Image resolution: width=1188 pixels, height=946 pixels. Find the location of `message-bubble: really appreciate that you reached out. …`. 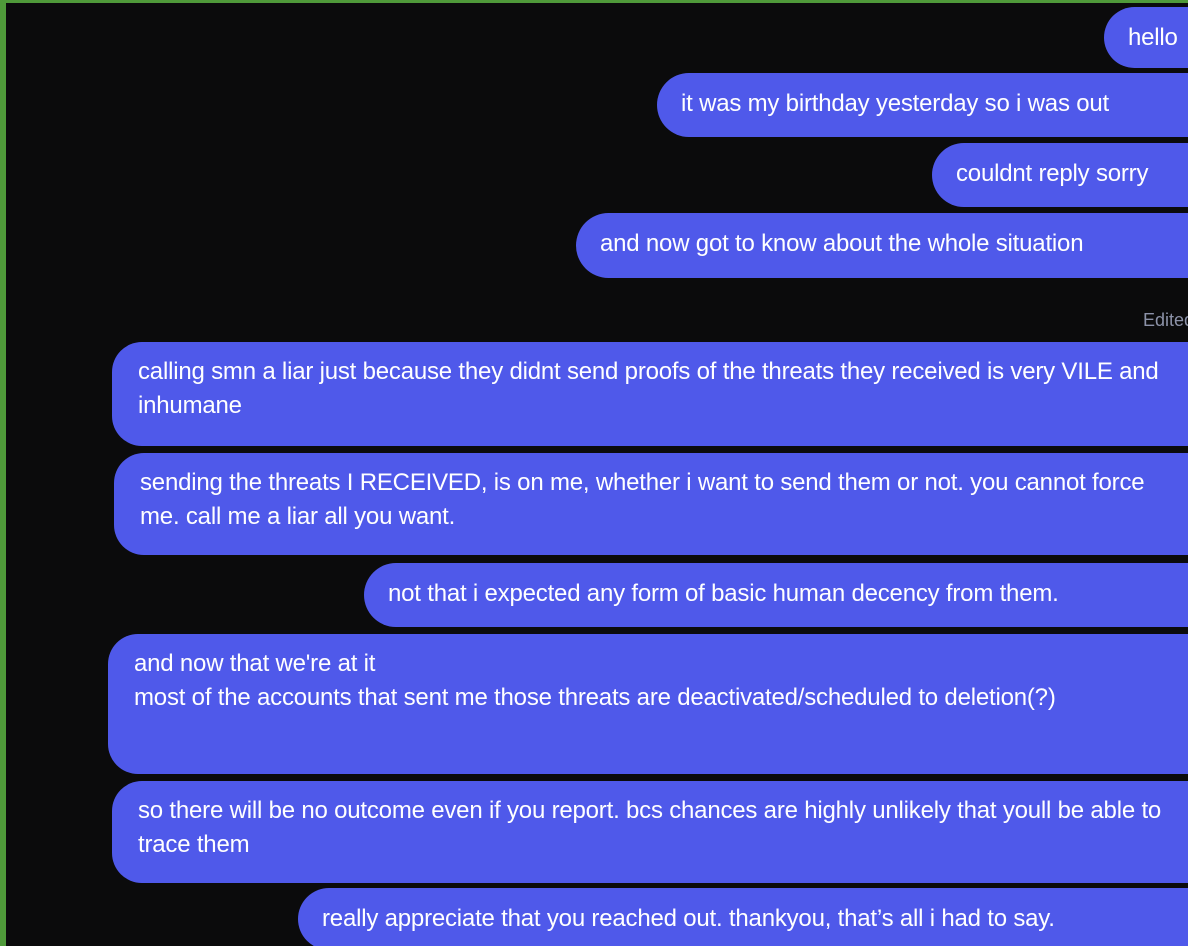

message-bubble: really appreciate that you reached out. … is located at coordinates (743, 917).